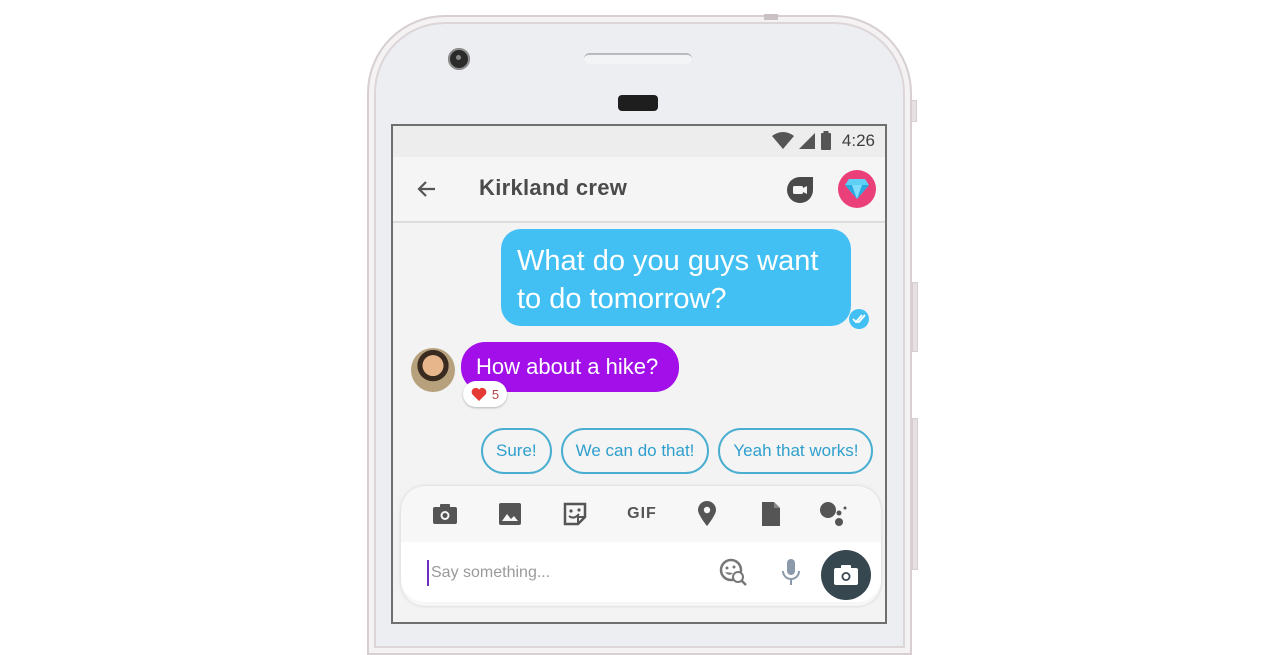  I want to click on video-call-button, so click(800, 190).